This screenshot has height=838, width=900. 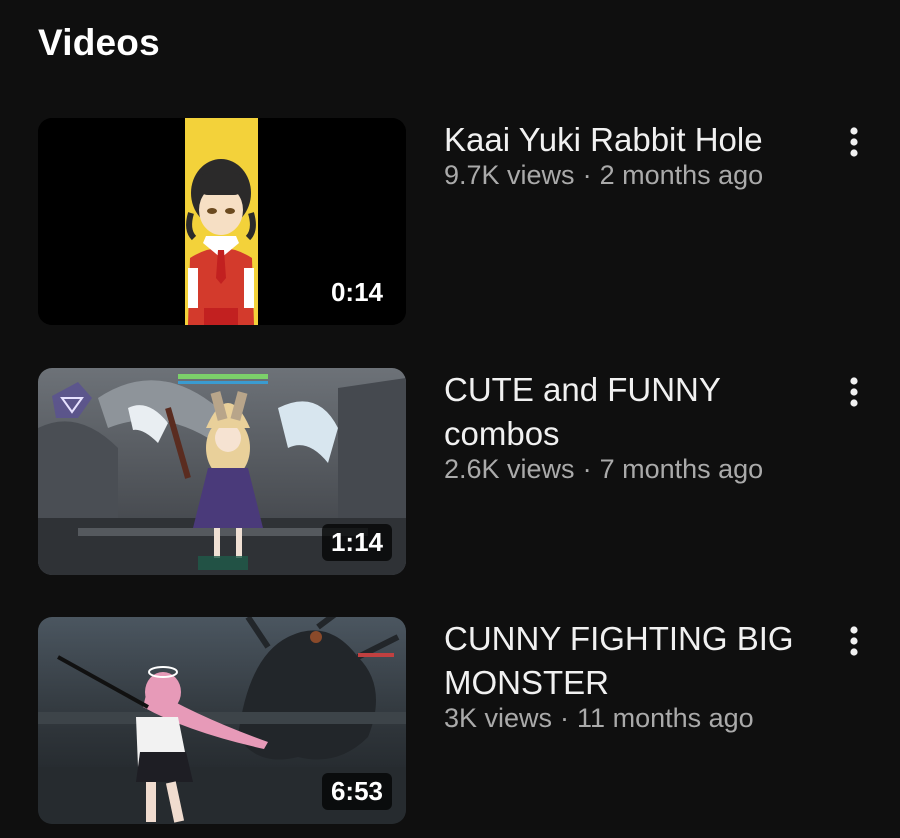 I want to click on video-thumbnail: 0:14, so click(x=222, y=221).